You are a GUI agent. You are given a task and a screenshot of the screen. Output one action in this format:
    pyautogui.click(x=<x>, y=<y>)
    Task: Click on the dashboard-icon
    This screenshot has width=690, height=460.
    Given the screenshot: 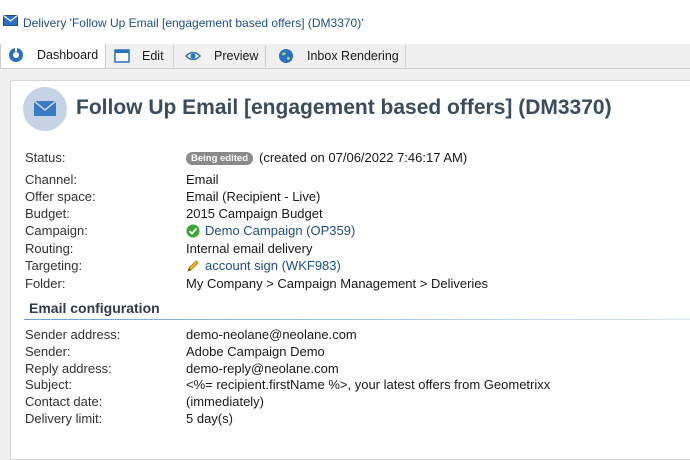 What is the action you would take?
    pyautogui.click(x=16, y=54)
    